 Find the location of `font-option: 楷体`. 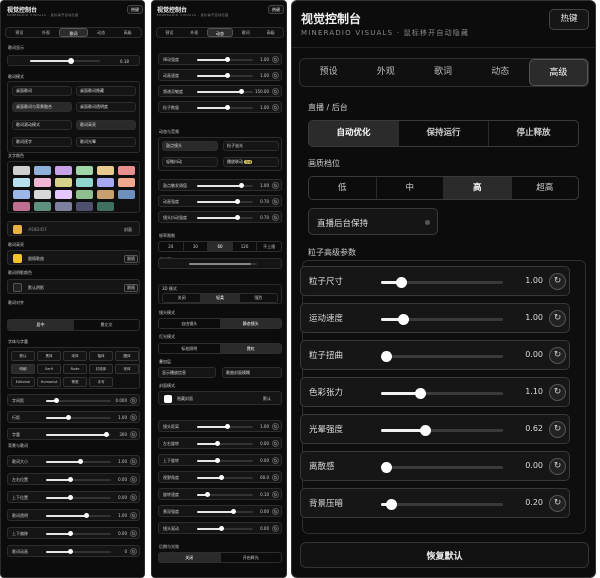

font-option: 楷体 is located at coordinates (101, 356).